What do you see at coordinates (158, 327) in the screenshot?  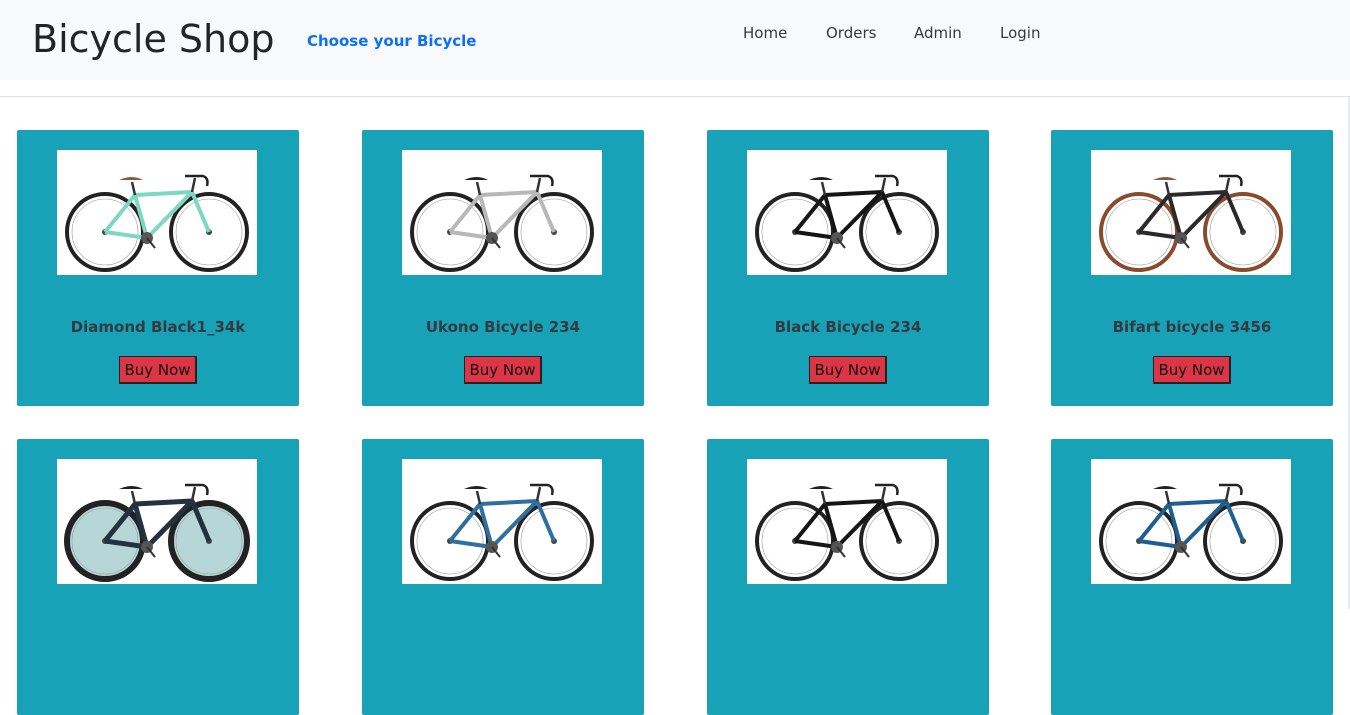 I see `product-name: Diamond Black1_34k` at bounding box center [158, 327].